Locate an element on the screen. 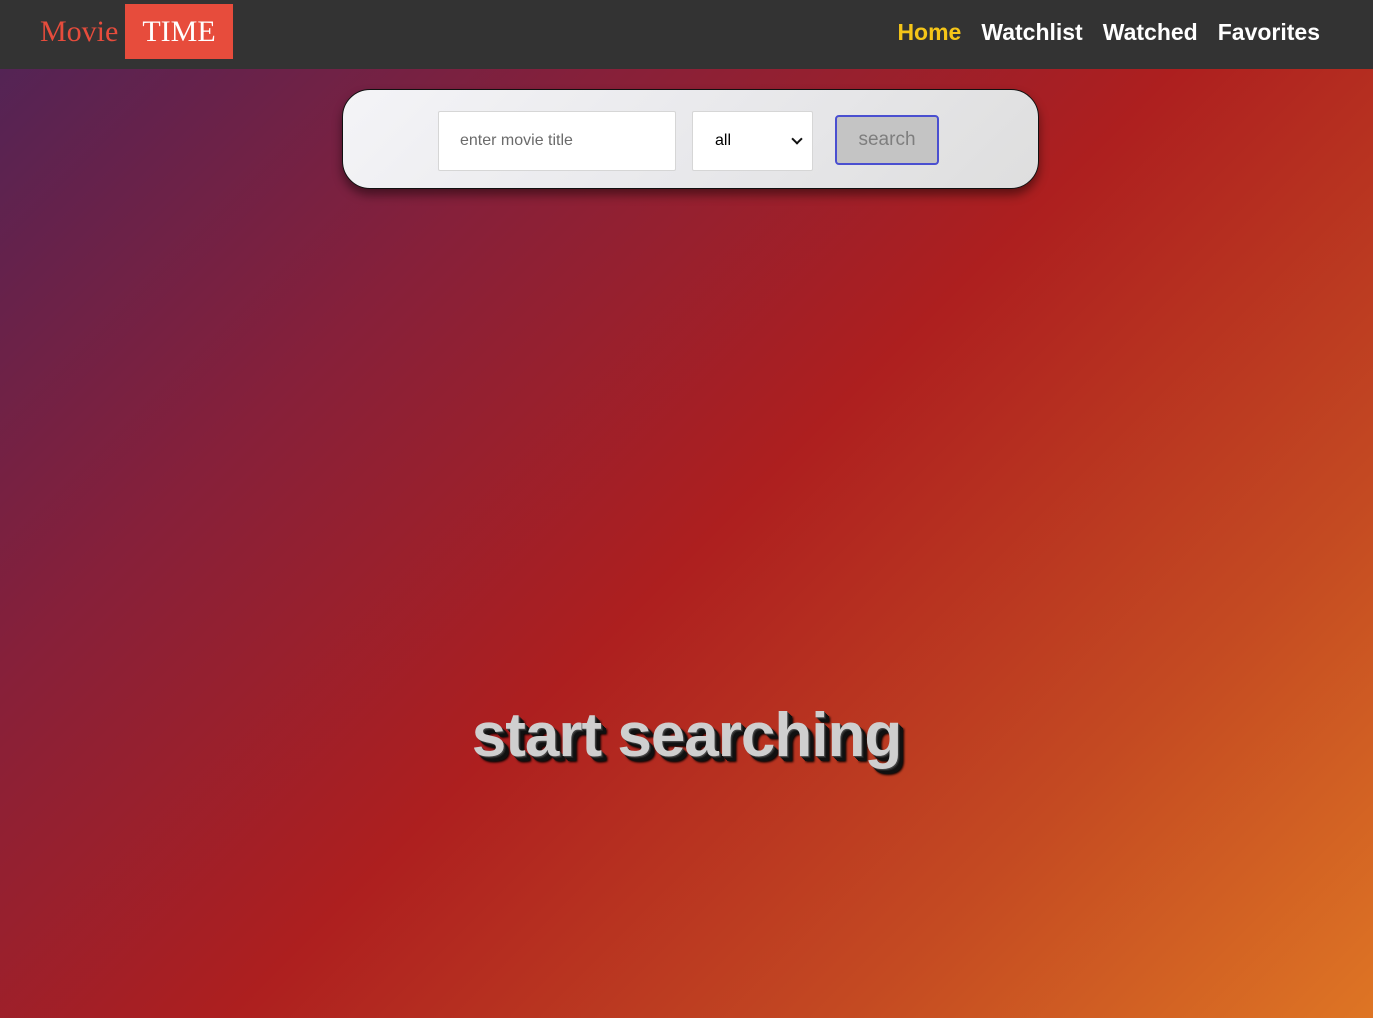 This screenshot has width=1373, height=1018. category-select: all is located at coordinates (752, 141).